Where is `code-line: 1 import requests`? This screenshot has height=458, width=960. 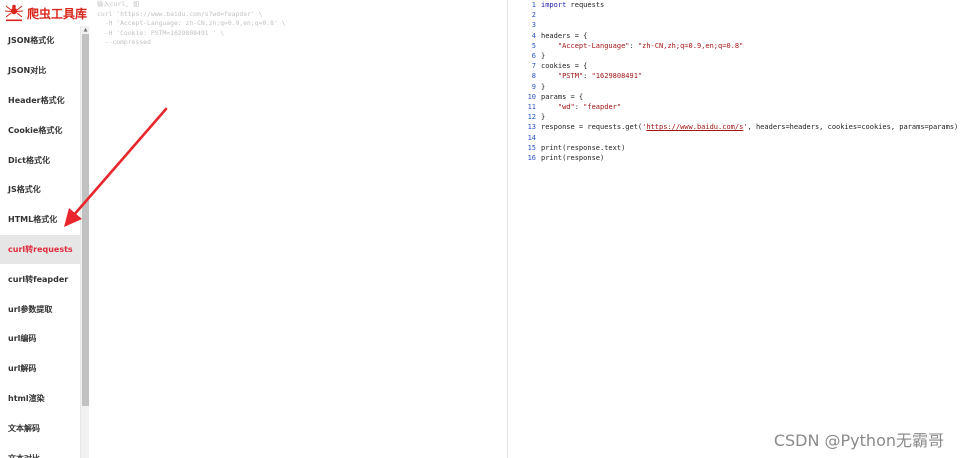 code-line: 1 import requests is located at coordinates (735, 5).